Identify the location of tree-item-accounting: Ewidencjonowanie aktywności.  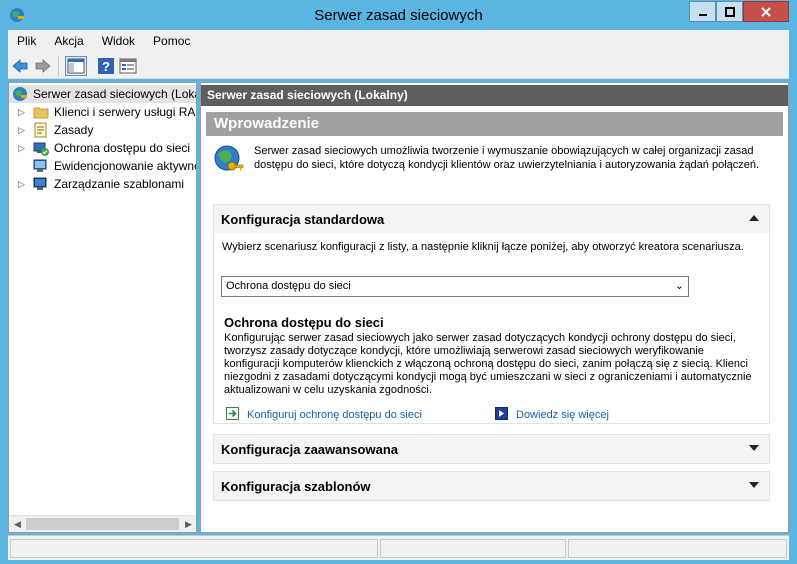
(102, 166).